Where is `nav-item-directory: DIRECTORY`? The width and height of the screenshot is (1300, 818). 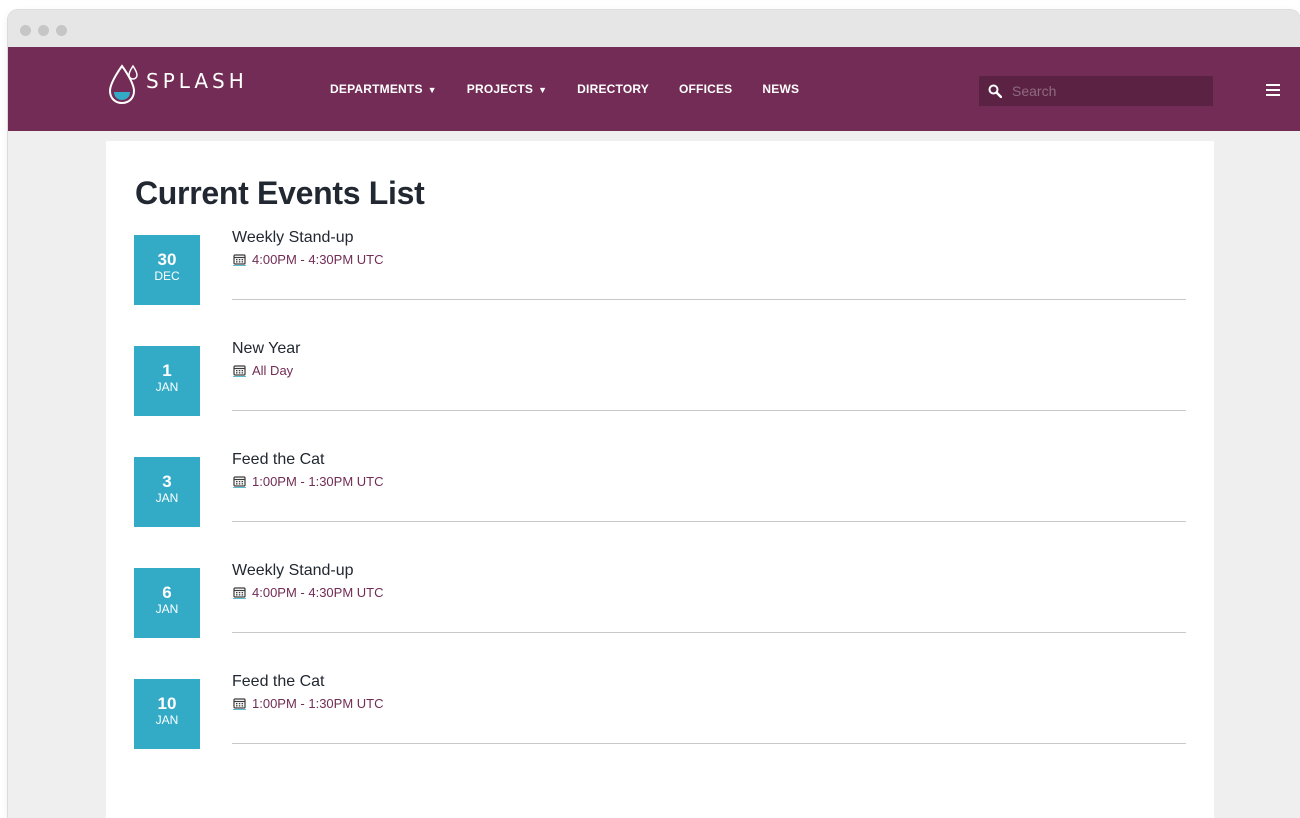
nav-item-directory: DIRECTORY is located at coordinates (613, 89).